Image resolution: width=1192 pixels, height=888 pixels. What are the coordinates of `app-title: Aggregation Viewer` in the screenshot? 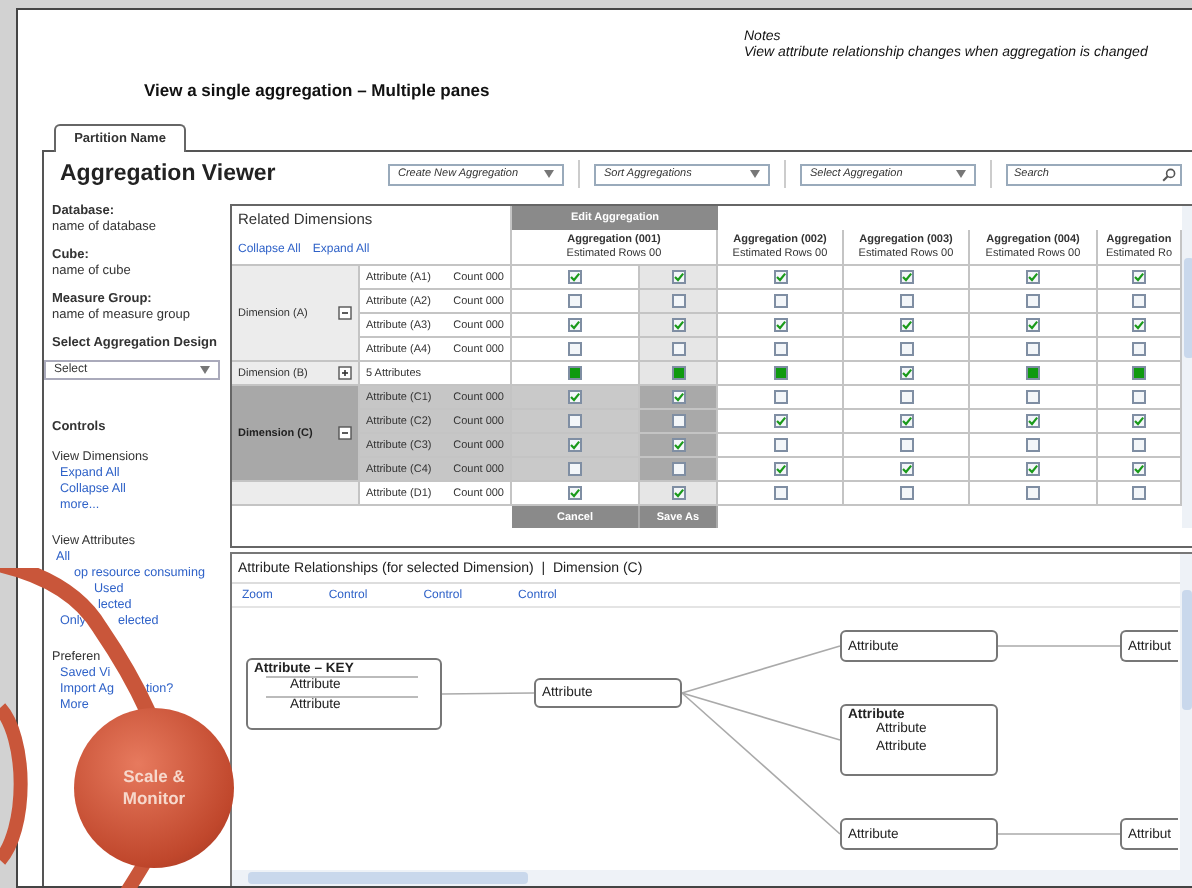 It's located at (168, 174).